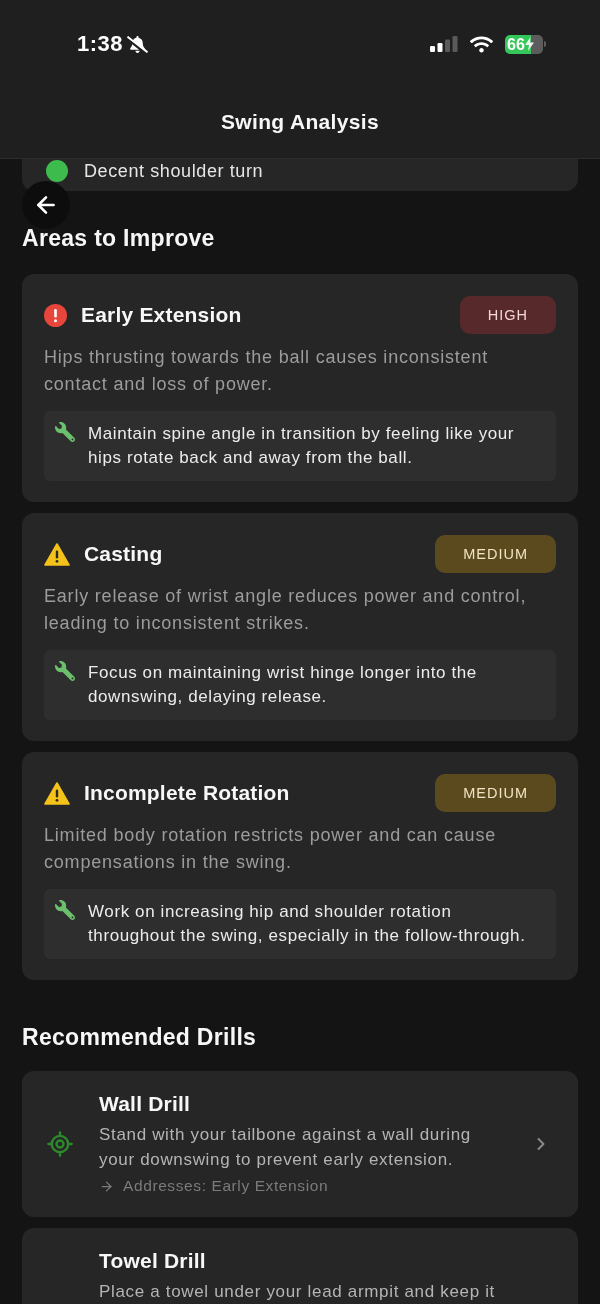 The image size is (600, 1304). What do you see at coordinates (302, 446) in the screenshot?
I see `tip-text: Maintain spine angle in transition by feeling like your hips rotate back and away from the ball.` at bounding box center [302, 446].